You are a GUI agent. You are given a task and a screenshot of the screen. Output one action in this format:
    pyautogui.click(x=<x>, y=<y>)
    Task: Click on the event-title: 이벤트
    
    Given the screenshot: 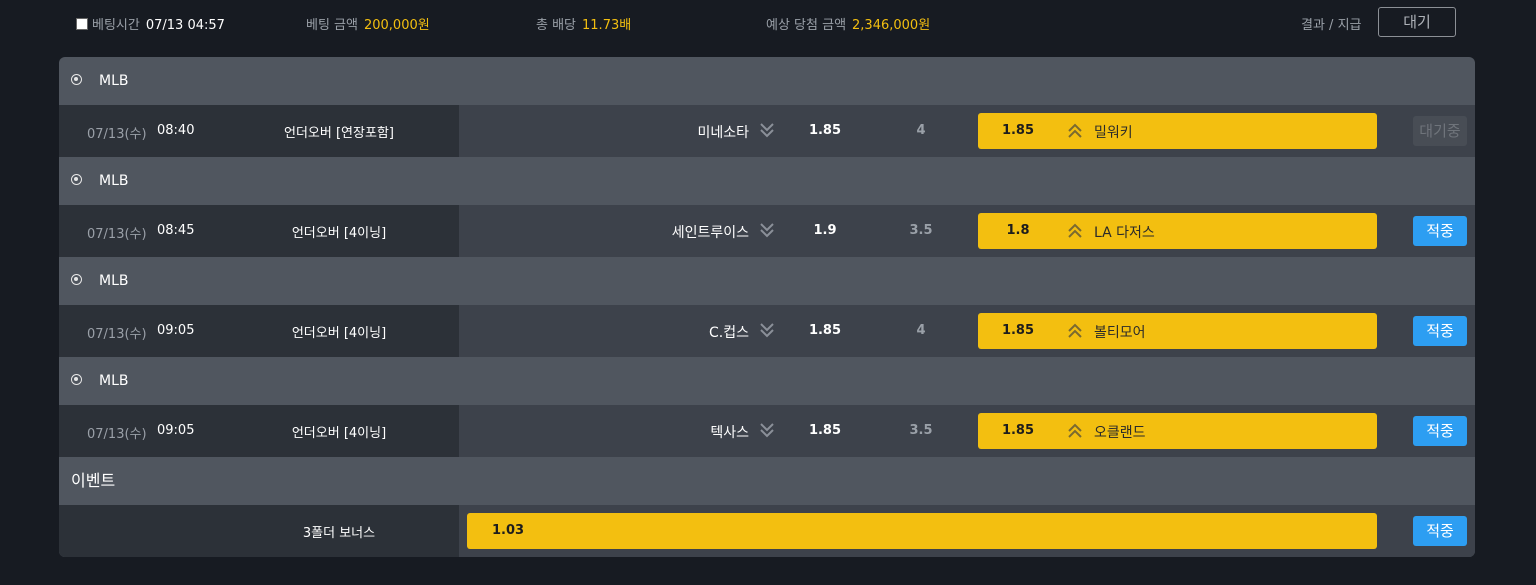 What is the action you would take?
    pyautogui.click(x=93, y=480)
    